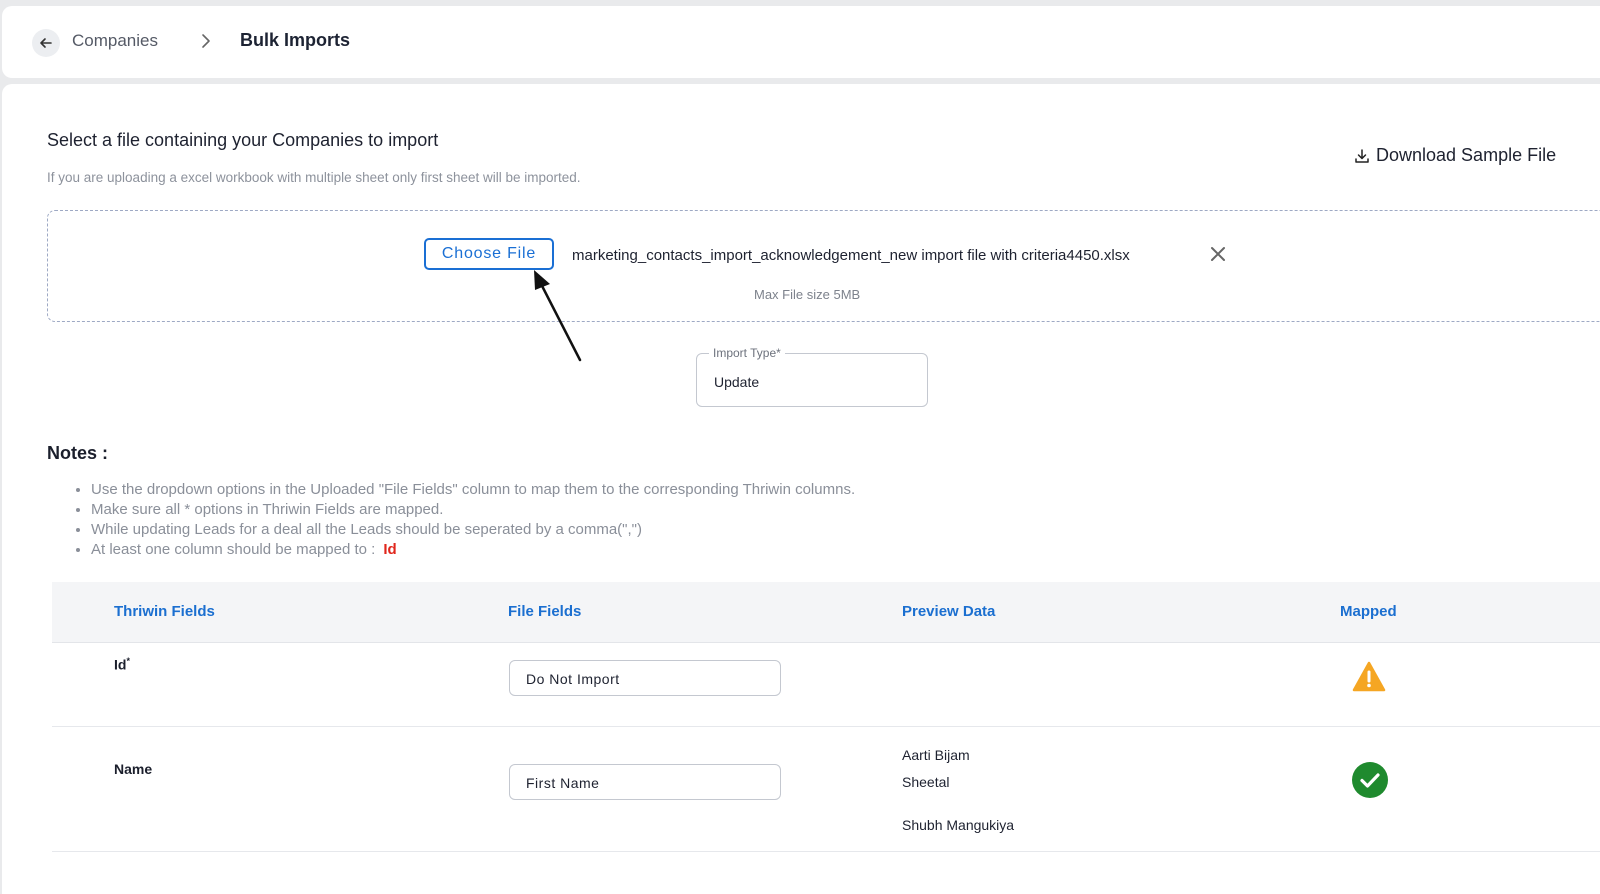 The width and height of the screenshot is (1600, 894). I want to click on download-sample-file-link: Download Sample File, so click(1455, 155).